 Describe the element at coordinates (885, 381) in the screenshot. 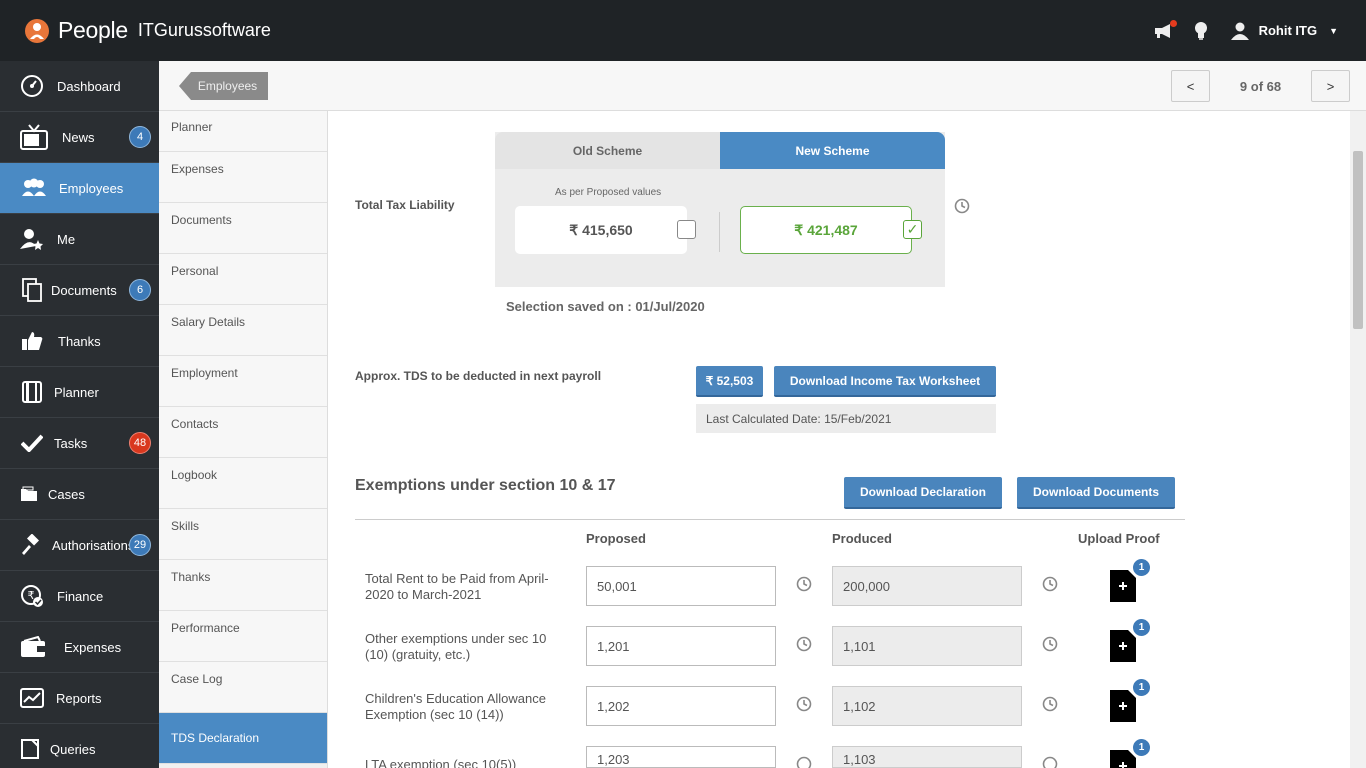

I see `download-income-tax-worksheet-button: Download Income Tax Worksheet` at that location.